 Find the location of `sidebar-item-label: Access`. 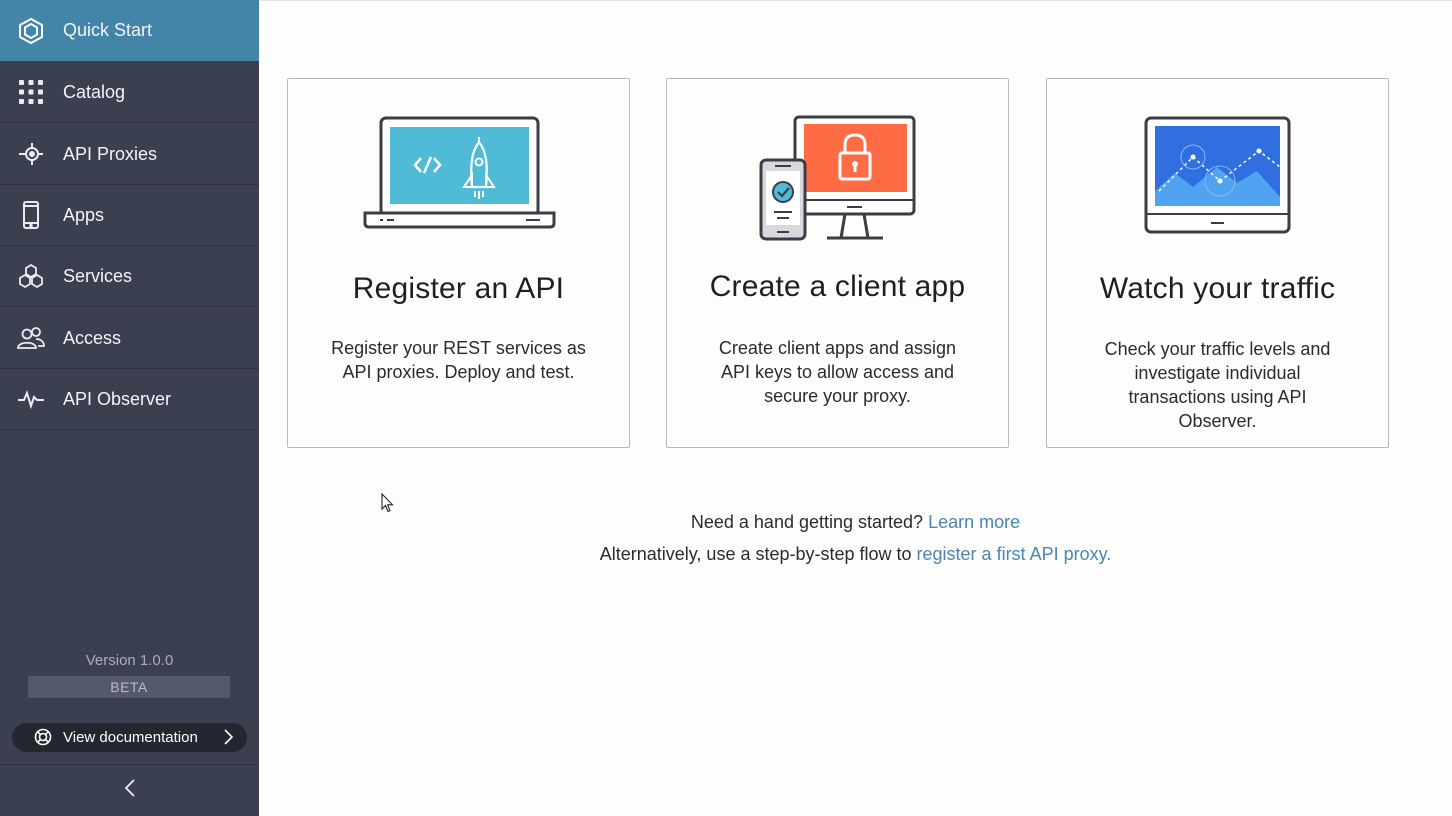

sidebar-item-label: Access is located at coordinates (92, 337).